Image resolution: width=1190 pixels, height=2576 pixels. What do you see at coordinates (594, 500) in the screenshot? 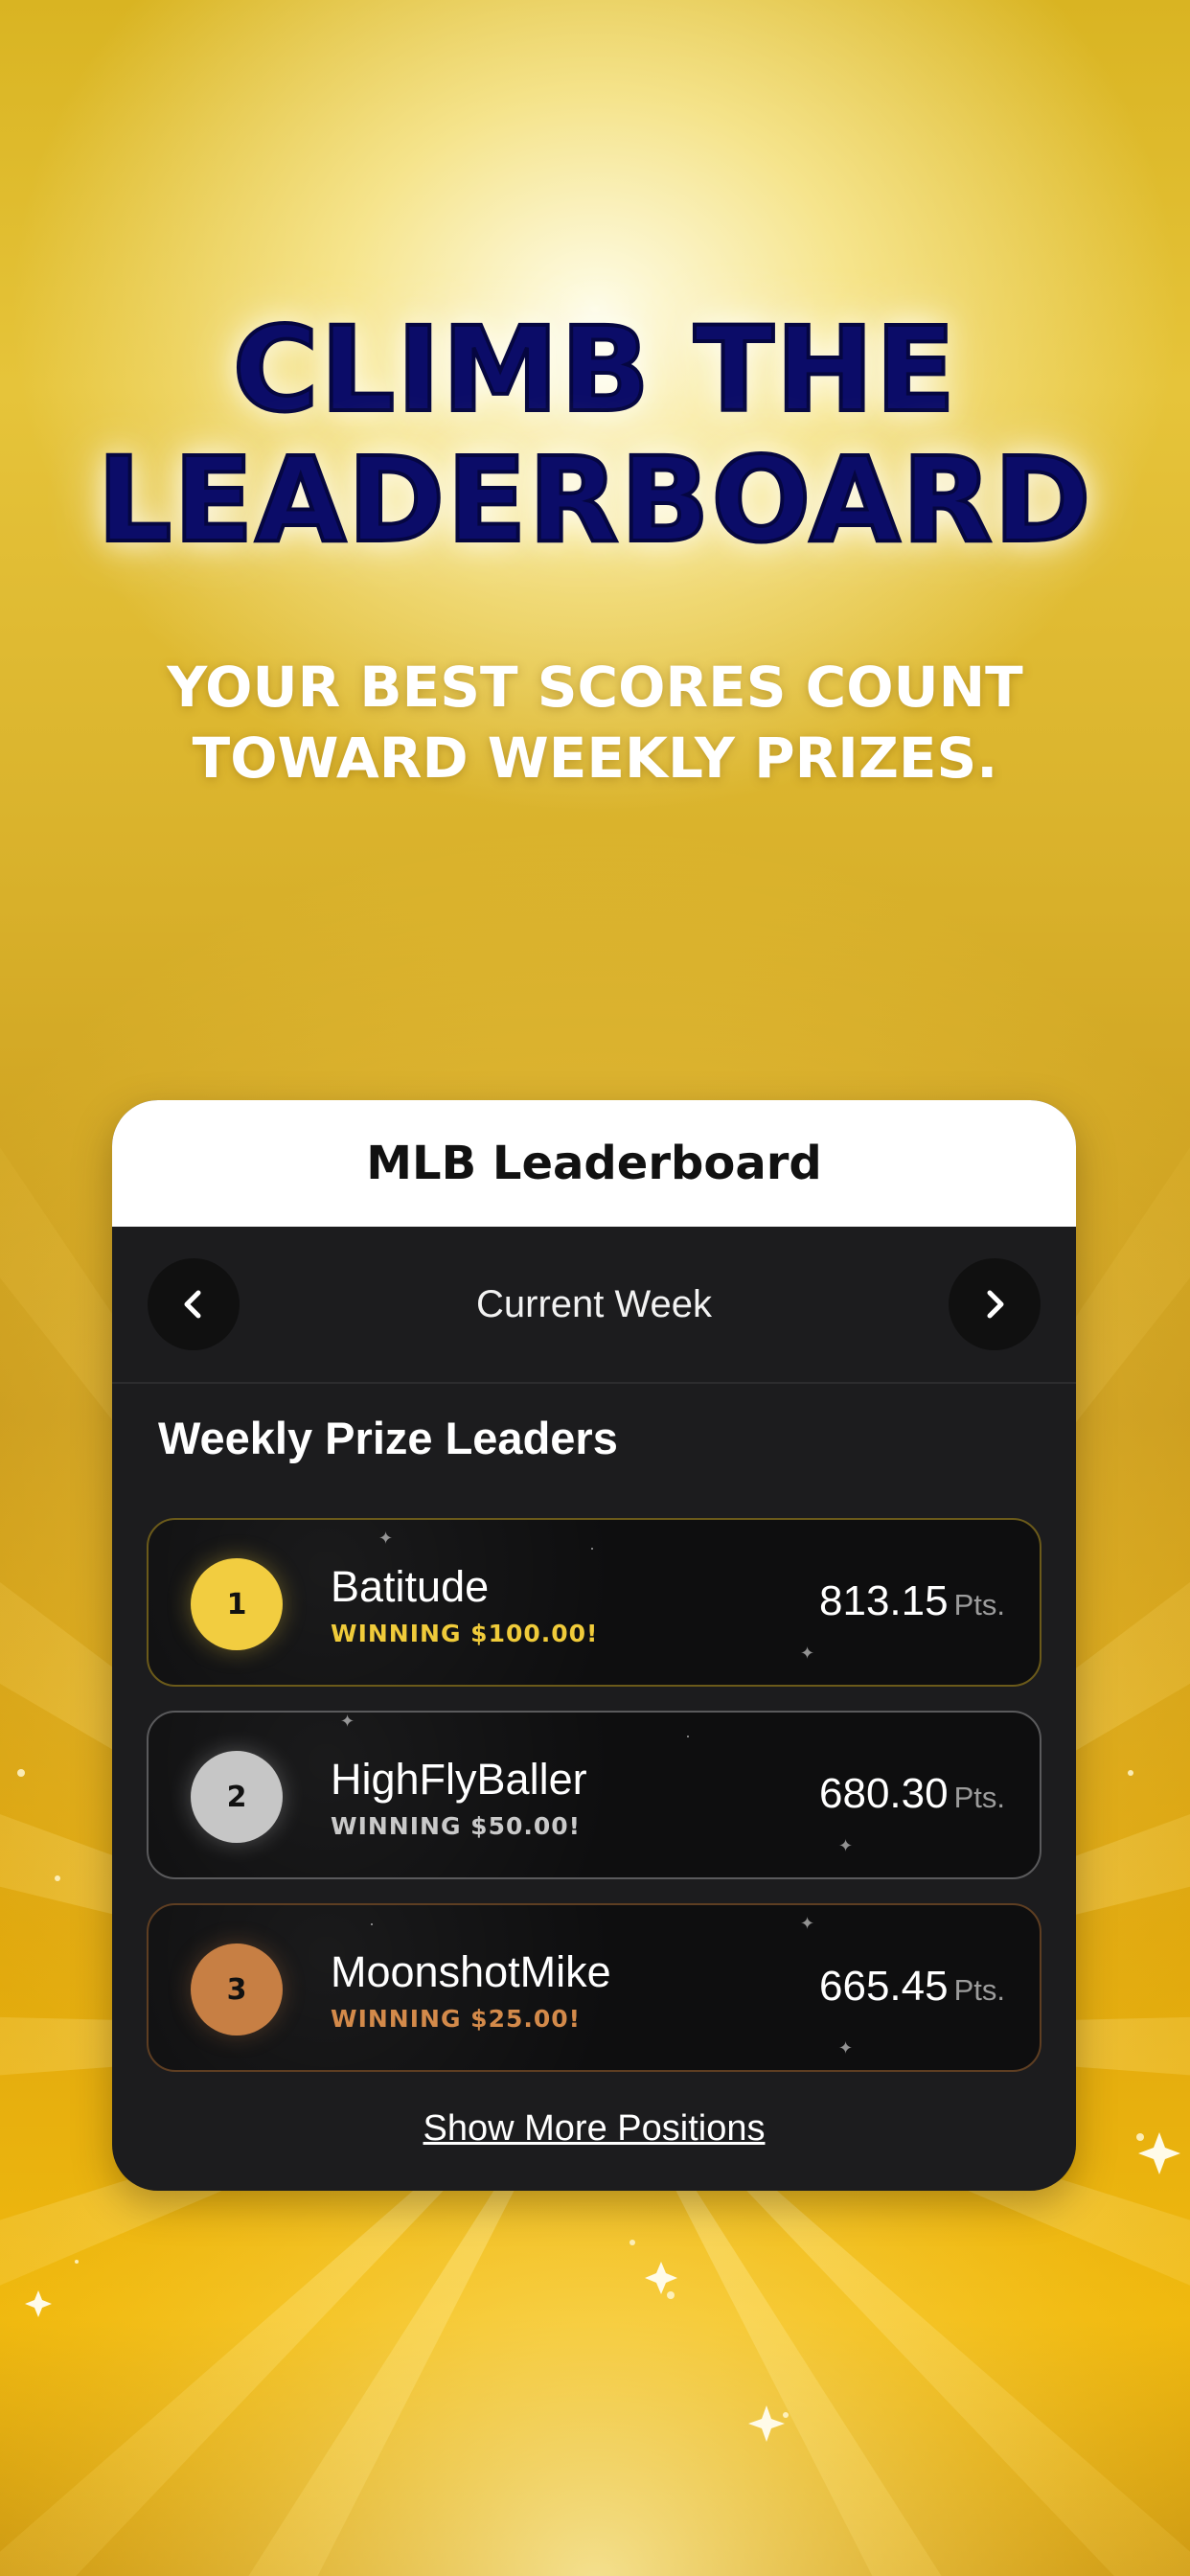
I see `hero-title-line2: LEADERBOARD` at bounding box center [594, 500].